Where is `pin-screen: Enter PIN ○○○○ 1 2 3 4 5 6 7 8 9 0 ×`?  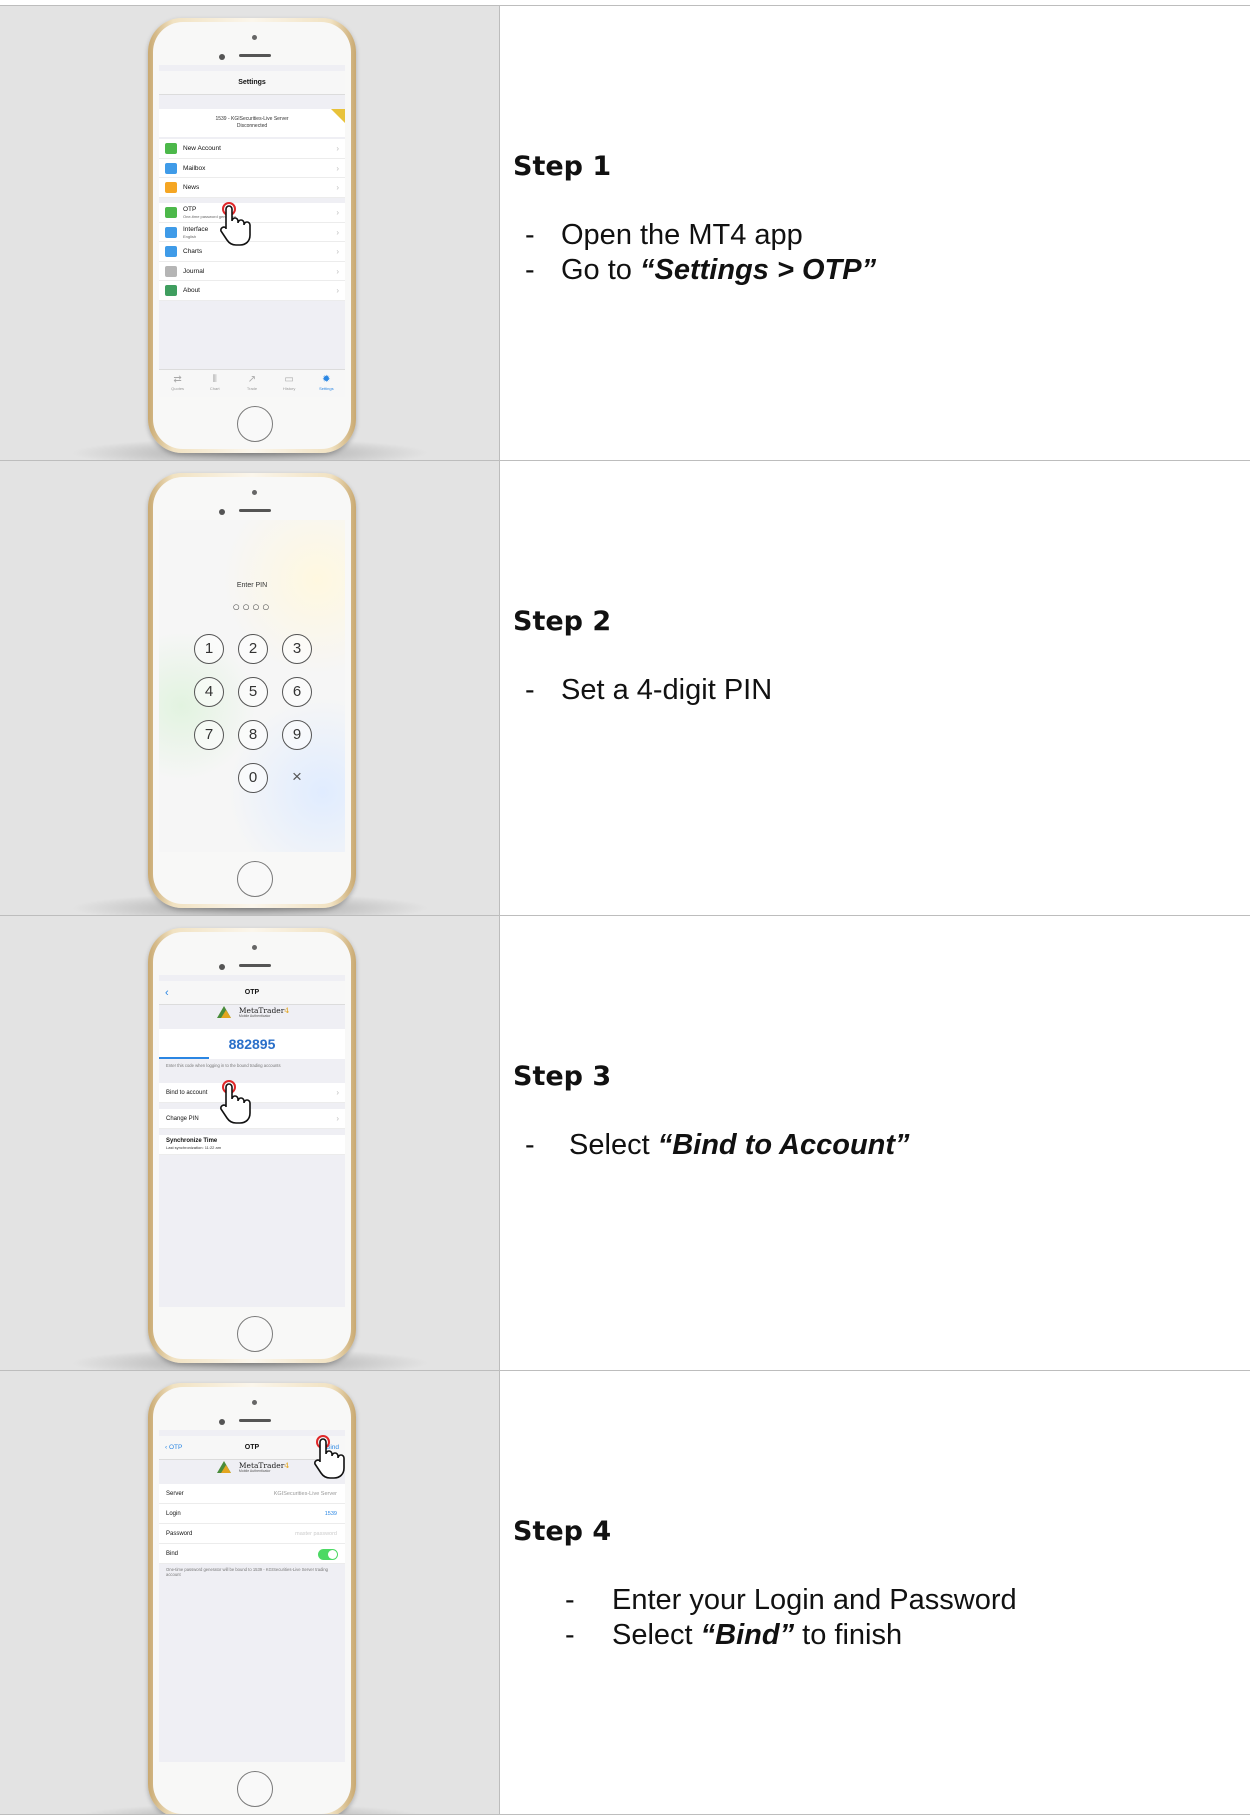
pin-screen: Enter PIN ○○○○ 1 2 3 4 5 6 7 8 9 0 × is located at coordinates (252, 686).